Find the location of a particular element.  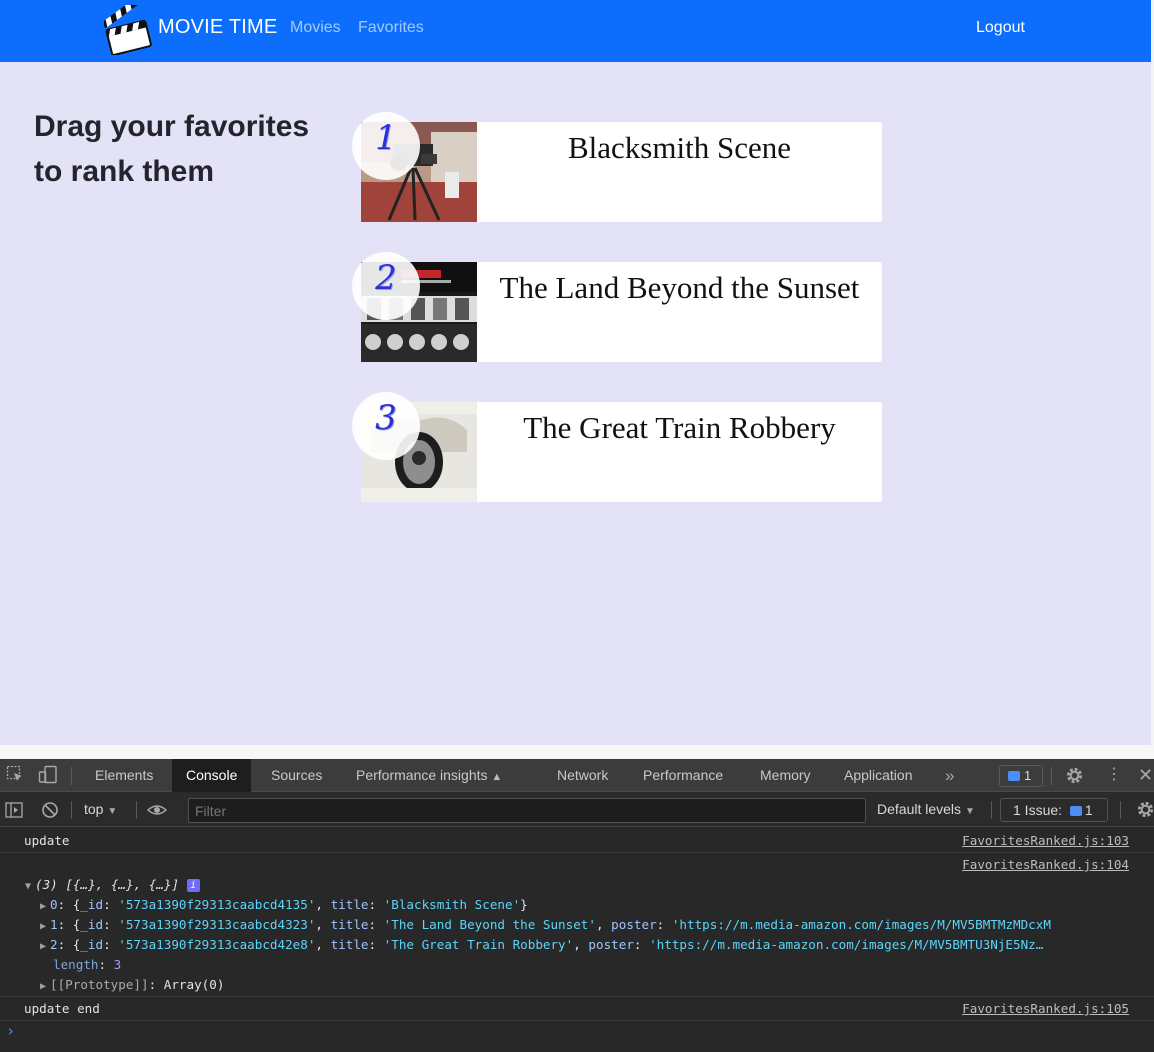

context-selector: top ▼ is located at coordinates (100, 809).